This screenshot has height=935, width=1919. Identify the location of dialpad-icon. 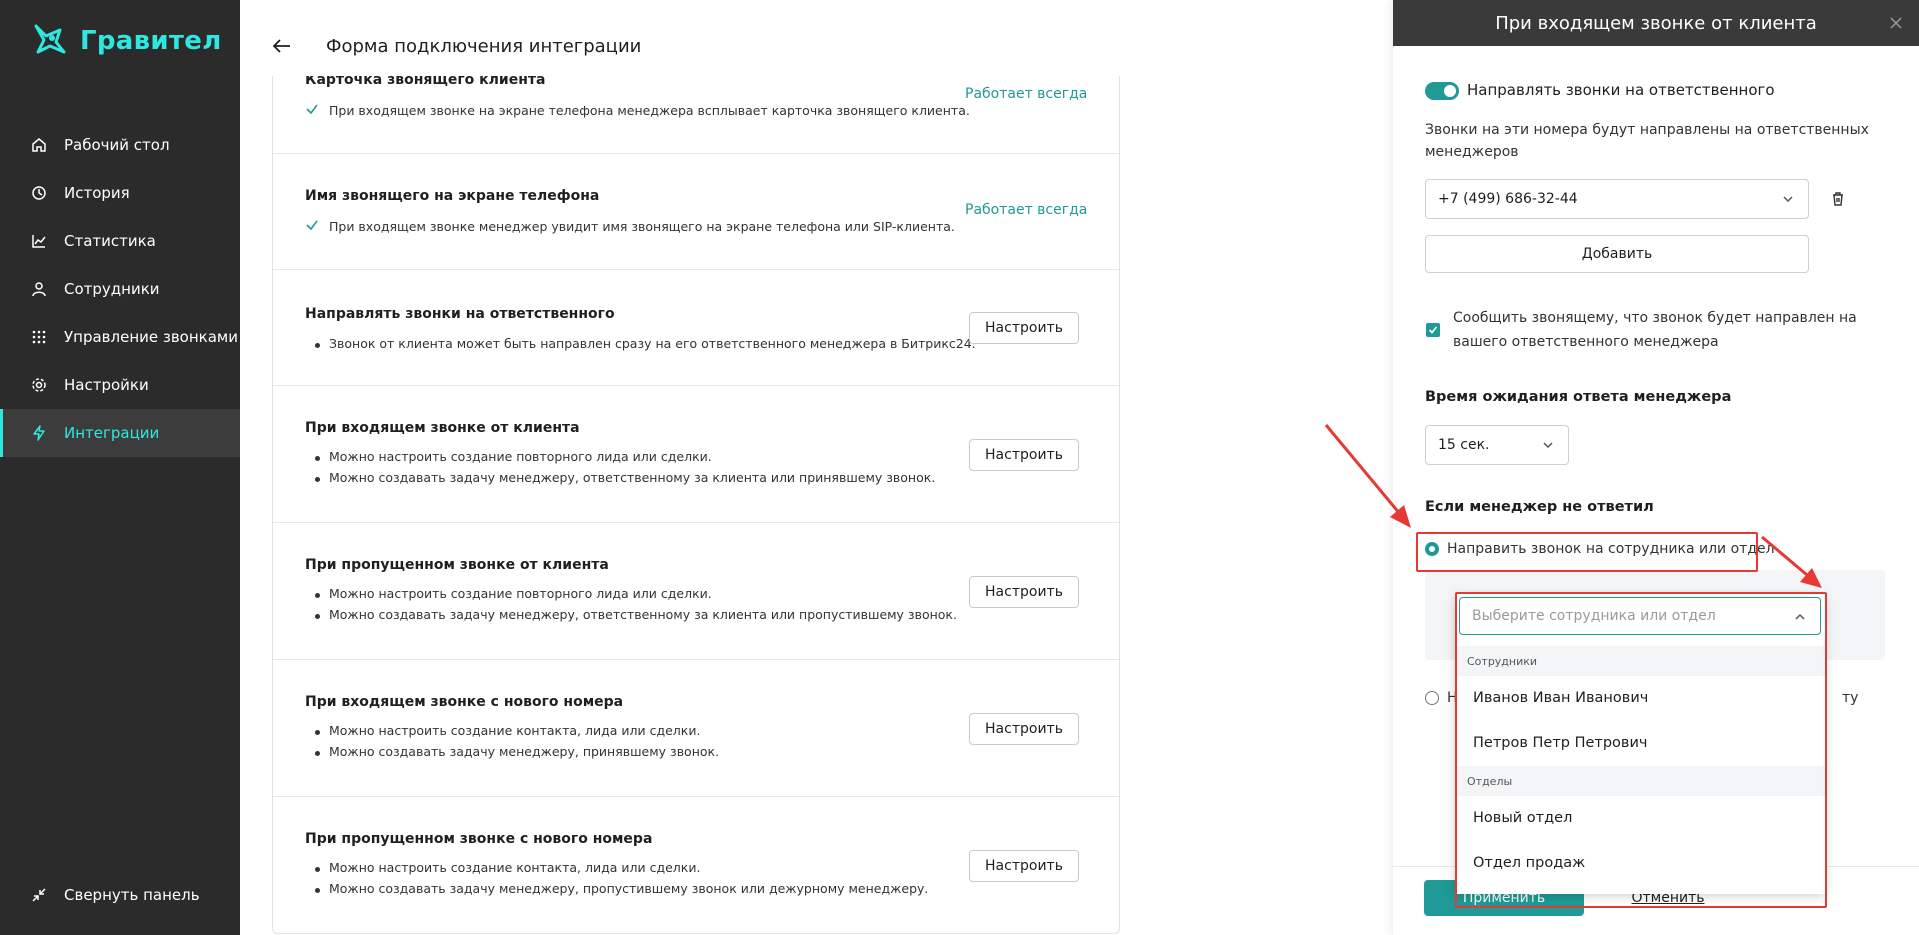
(39, 337).